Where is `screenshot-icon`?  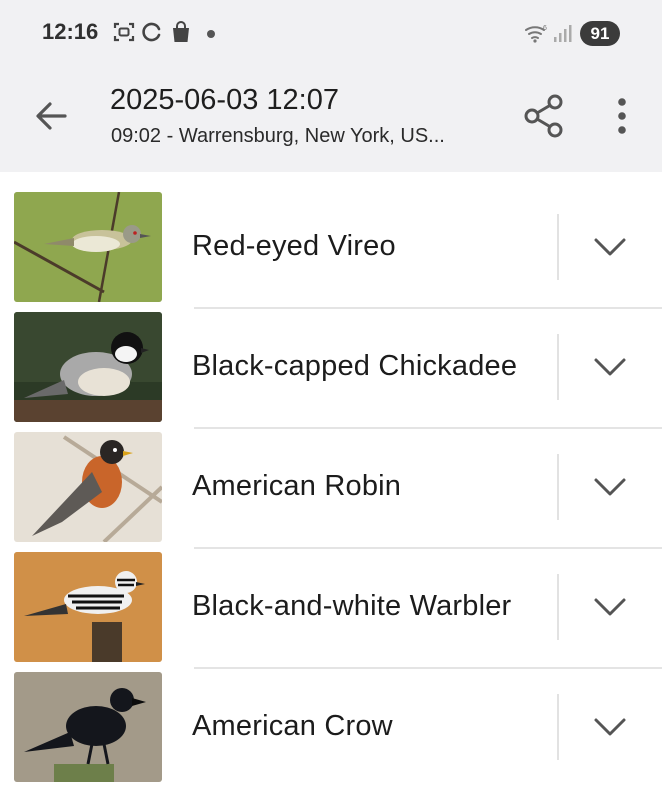 screenshot-icon is located at coordinates (124, 34).